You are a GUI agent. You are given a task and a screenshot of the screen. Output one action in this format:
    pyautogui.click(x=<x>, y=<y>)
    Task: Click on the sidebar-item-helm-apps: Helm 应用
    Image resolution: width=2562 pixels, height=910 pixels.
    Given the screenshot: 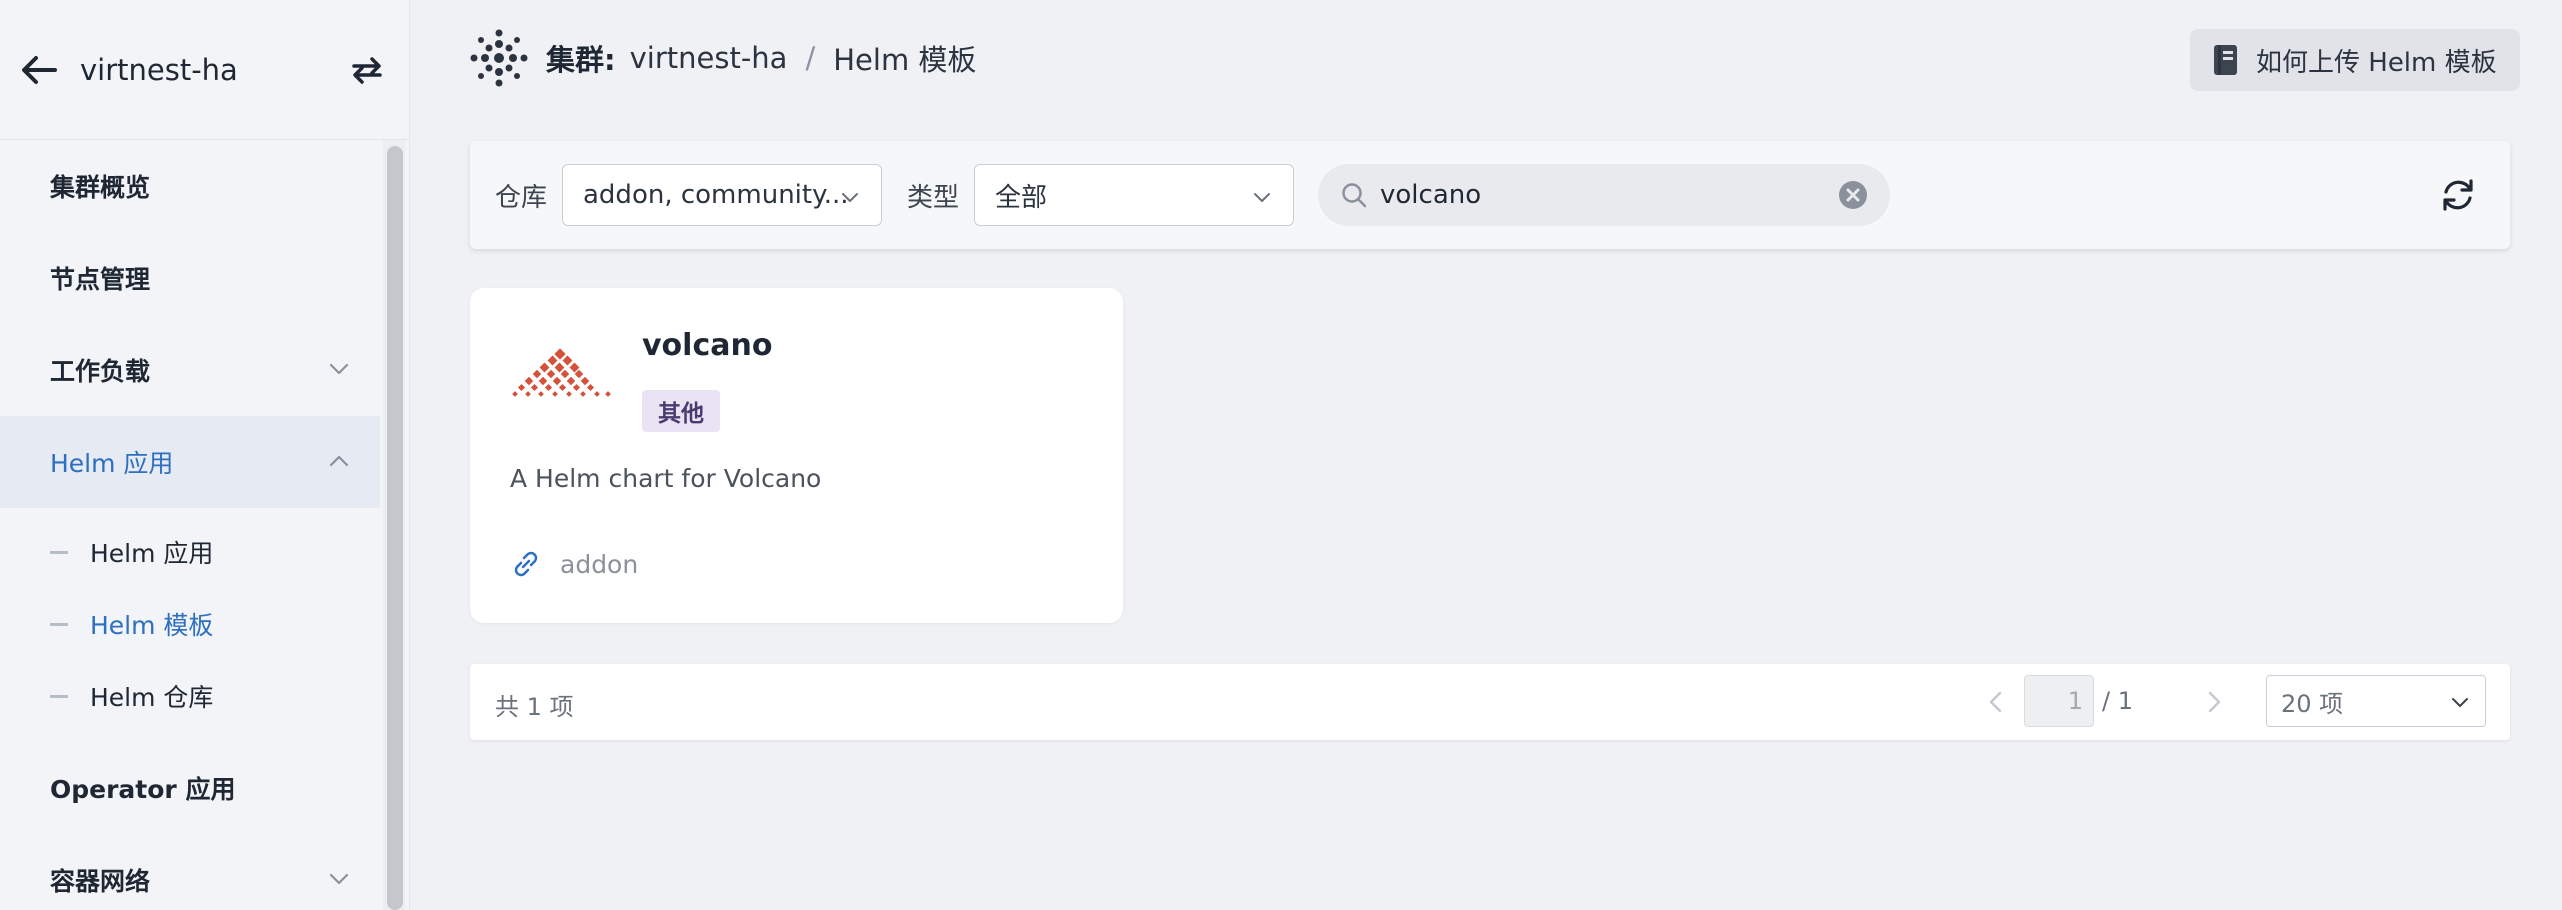 What is the action you would take?
    pyautogui.click(x=190, y=462)
    